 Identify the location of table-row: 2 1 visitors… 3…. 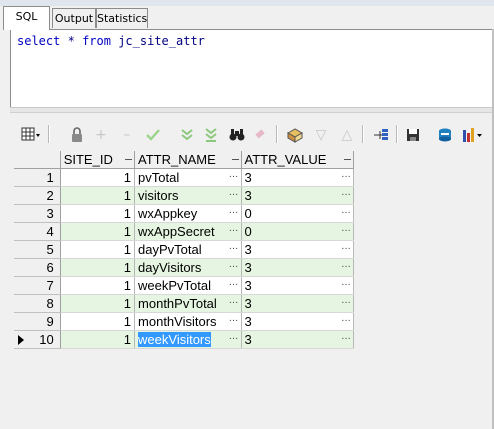
(184, 195).